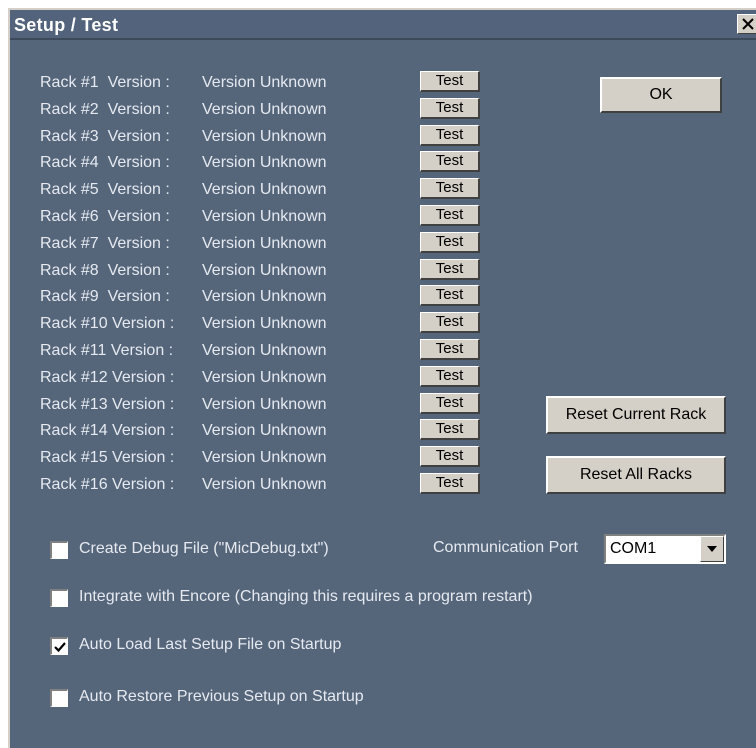 The width and height of the screenshot is (756, 748). What do you see at coordinates (661, 95) in the screenshot?
I see `ok-button: OK` at bounding box center [661, 95].